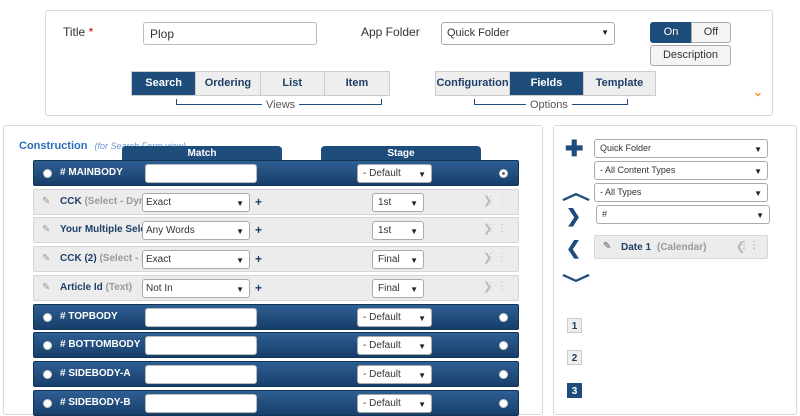  Describe the element at coordinates (576, 190) in the screenshot. I see `move-up-icon: ︿` at that location.